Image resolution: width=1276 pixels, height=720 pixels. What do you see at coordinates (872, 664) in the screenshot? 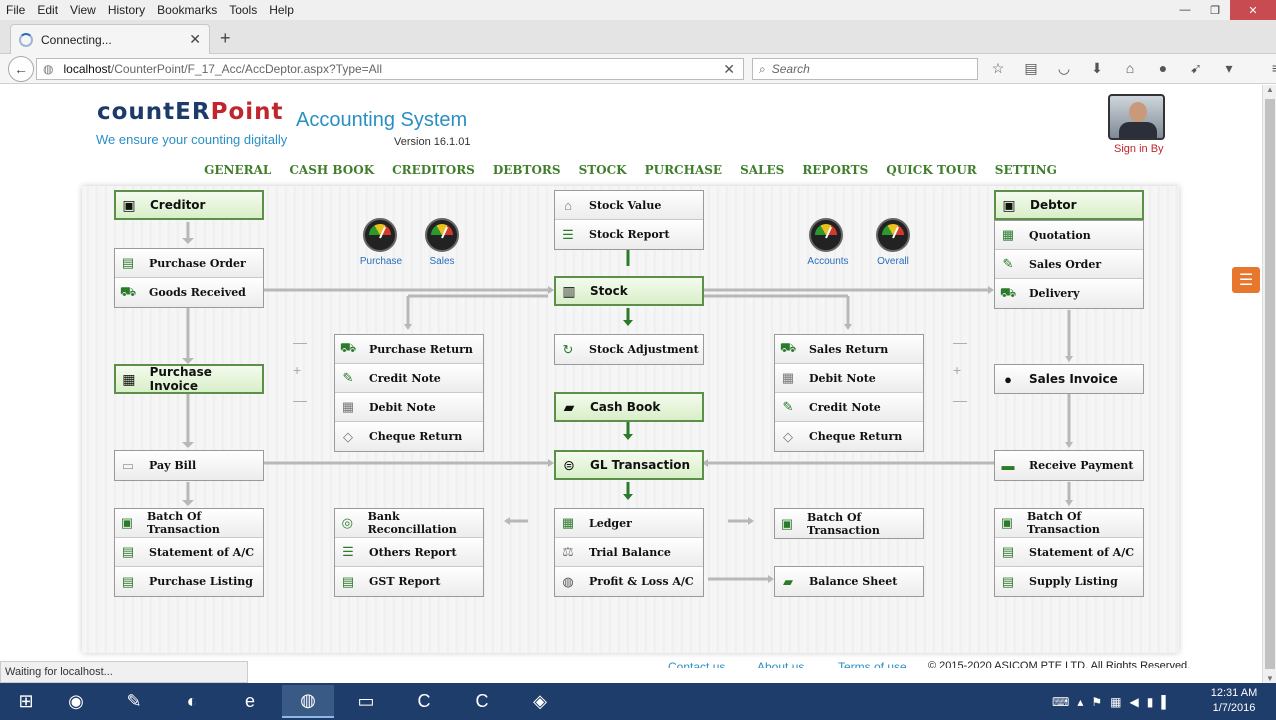
I see `terms-link: Terms of use` at bounding box center [872, 664].